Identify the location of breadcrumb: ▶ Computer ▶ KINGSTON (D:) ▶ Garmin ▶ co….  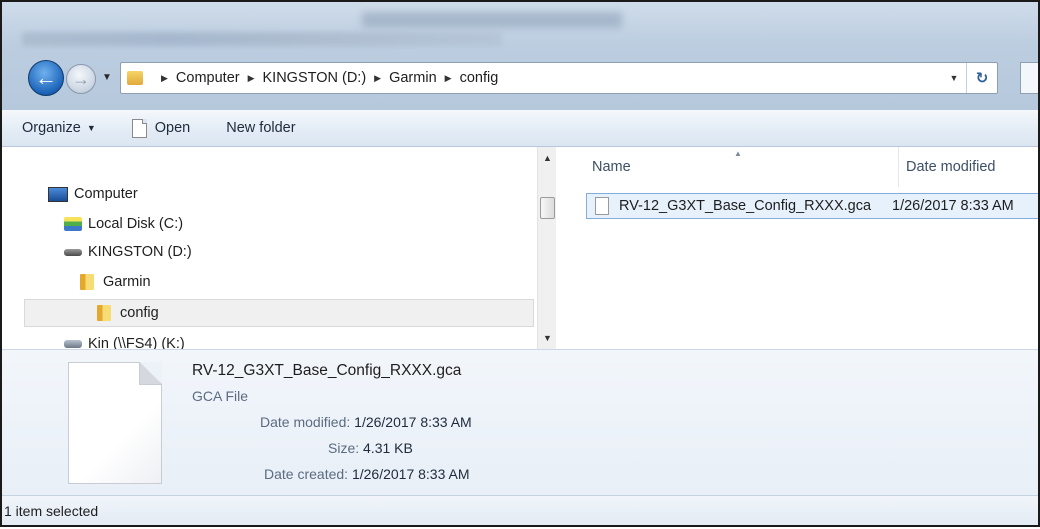
(325, 78).